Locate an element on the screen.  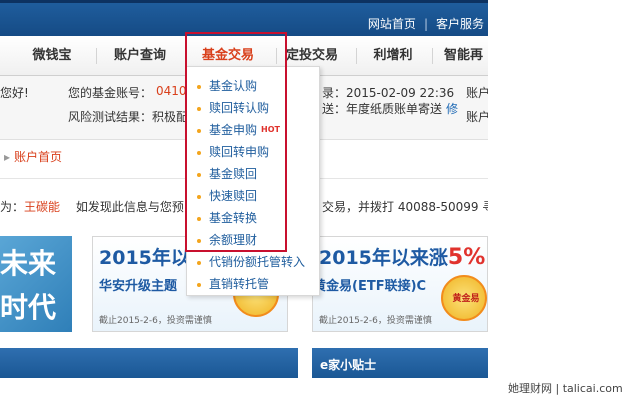
nav-item-lizengli: 利增利 is located at coordinates (393, 56).